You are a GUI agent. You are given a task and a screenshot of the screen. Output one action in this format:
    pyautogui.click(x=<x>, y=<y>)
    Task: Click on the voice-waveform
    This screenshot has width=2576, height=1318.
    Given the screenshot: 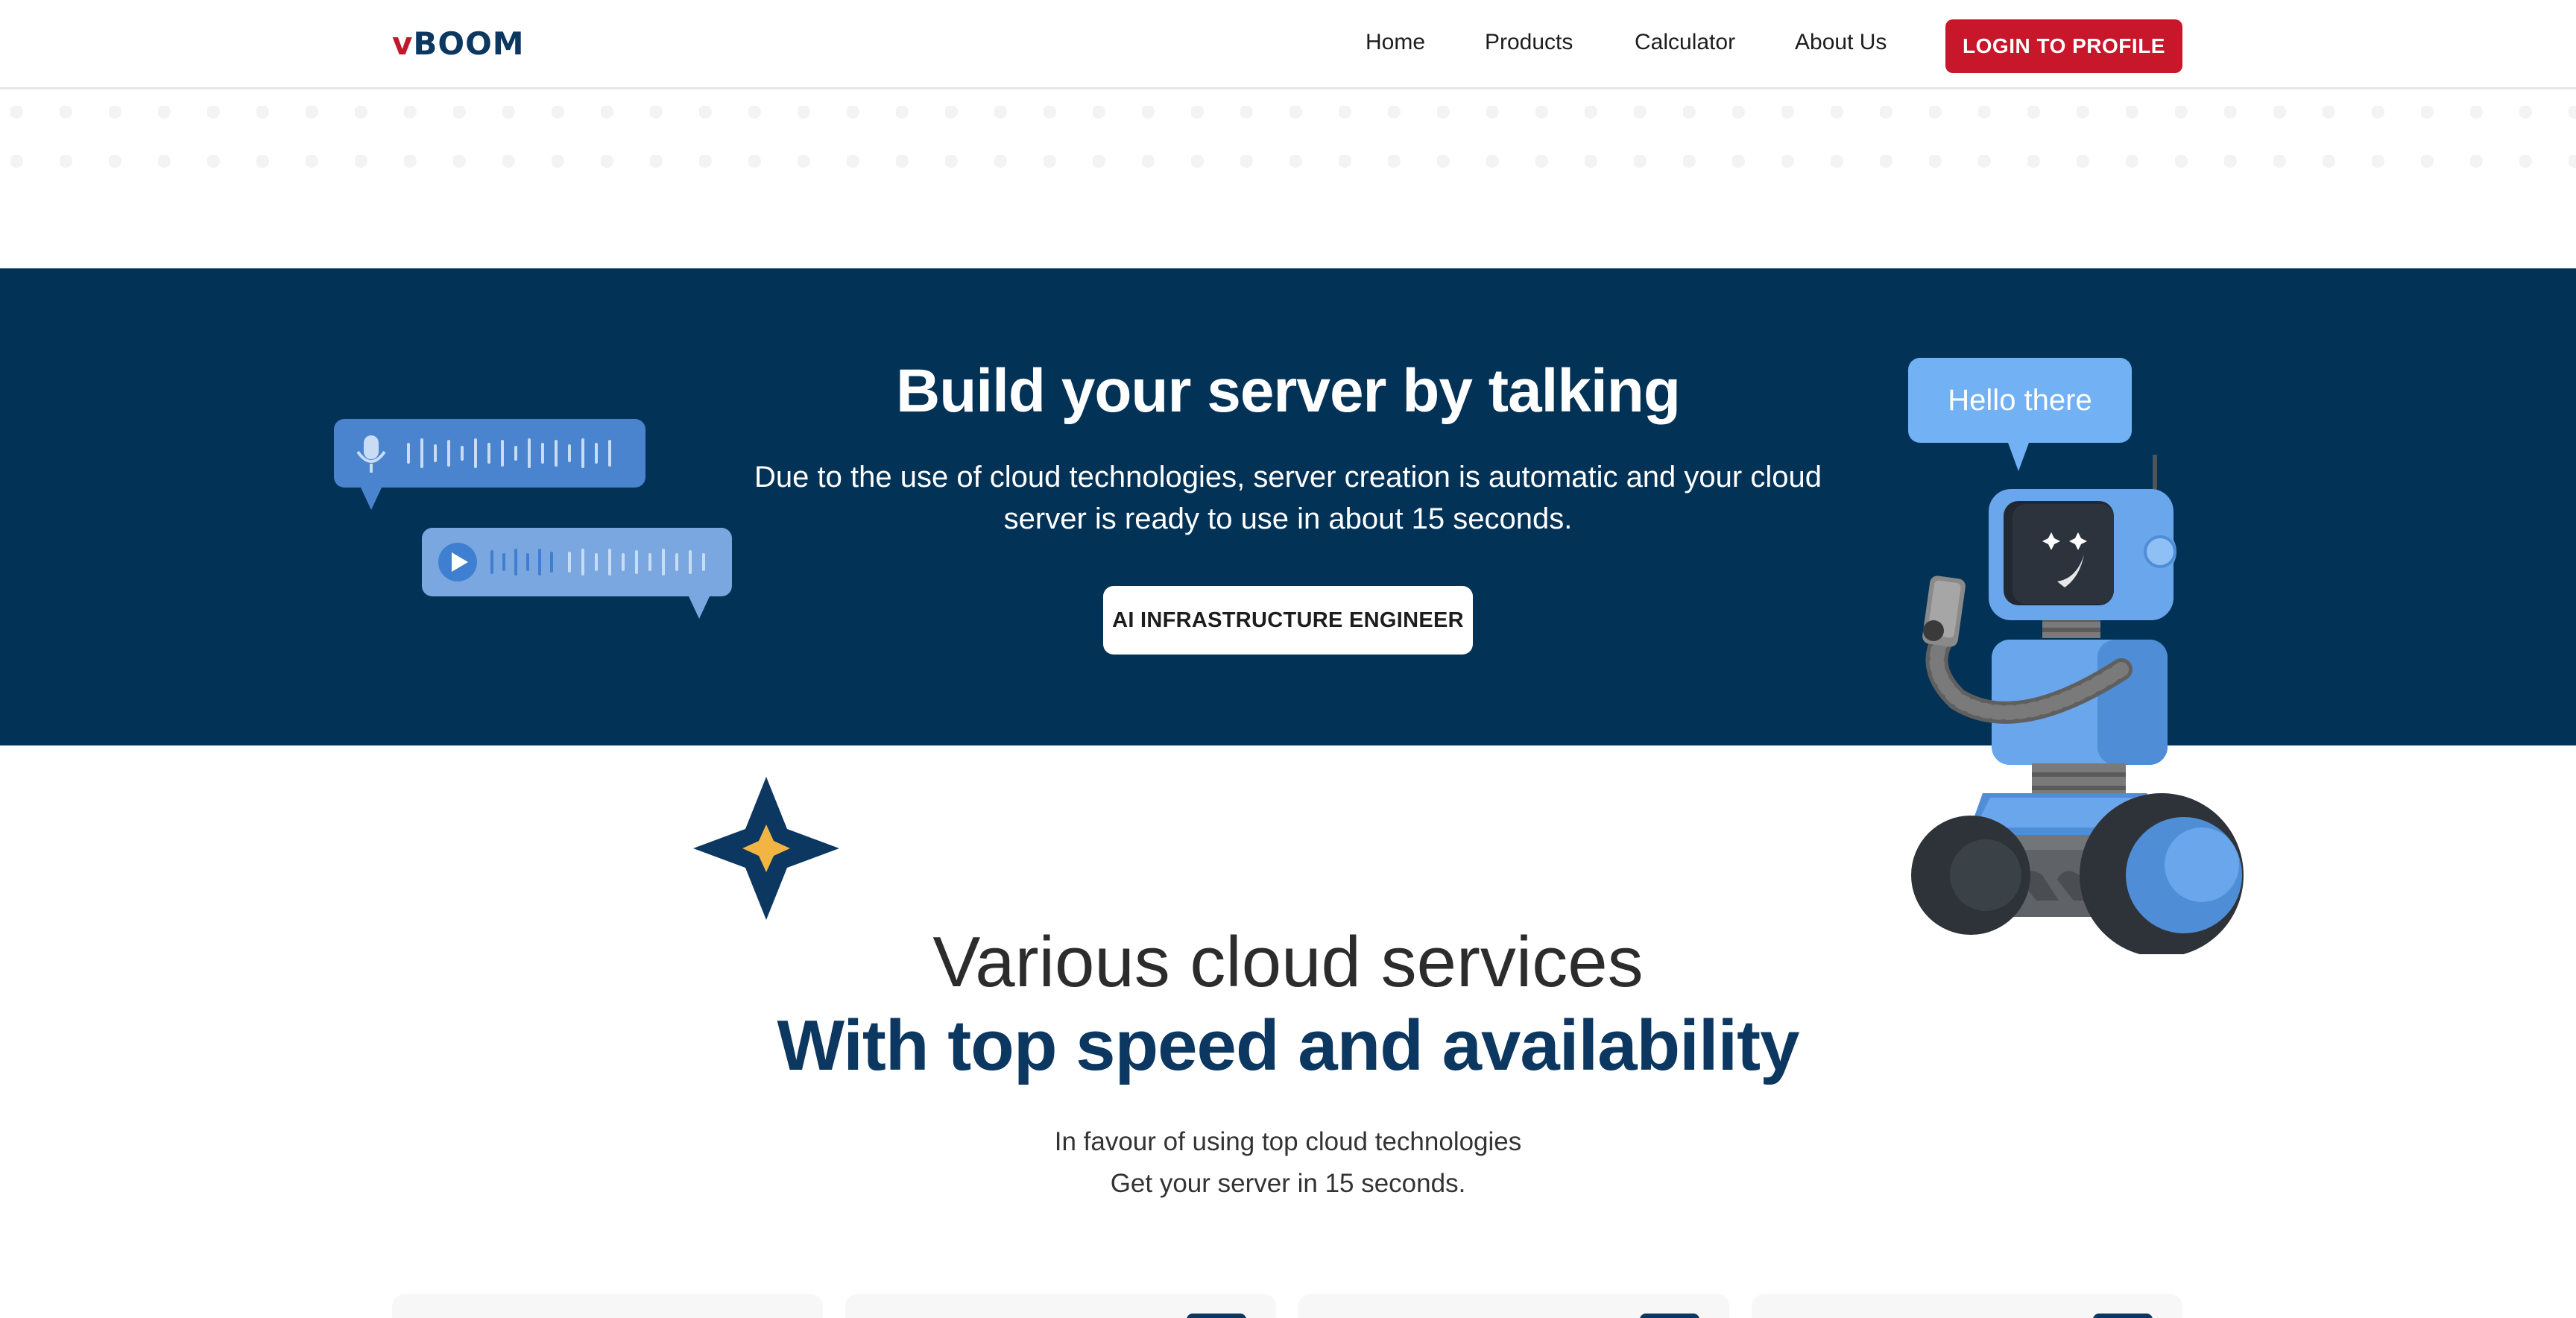 What is the action you would take?
    pyautogui.click(x=483, y=454)
    